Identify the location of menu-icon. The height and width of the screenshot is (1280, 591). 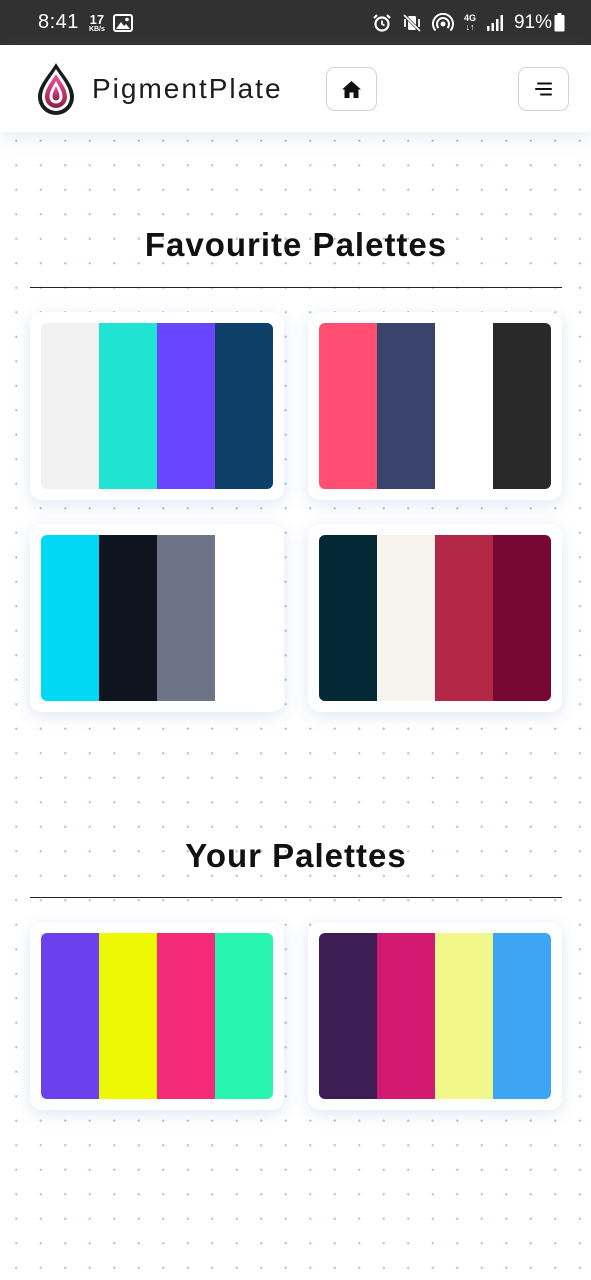
(543, 89).